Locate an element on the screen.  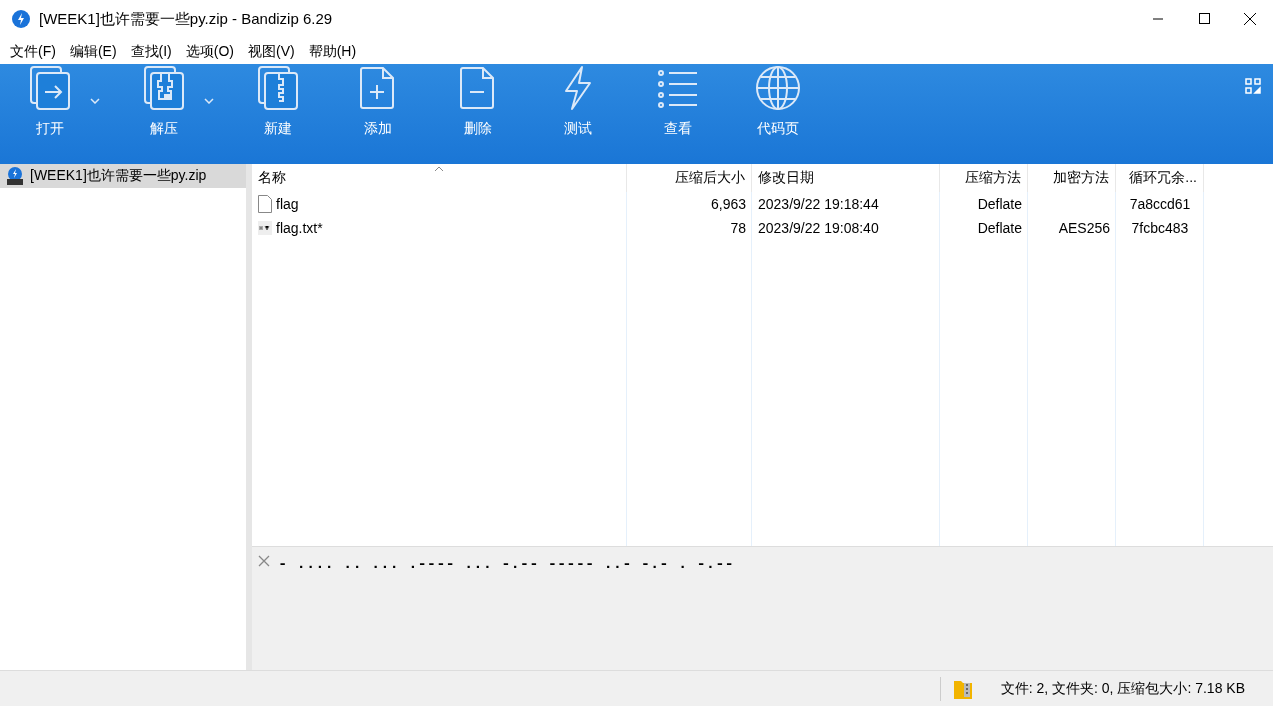
app-logo-icon is located at coordinates (21, 19).